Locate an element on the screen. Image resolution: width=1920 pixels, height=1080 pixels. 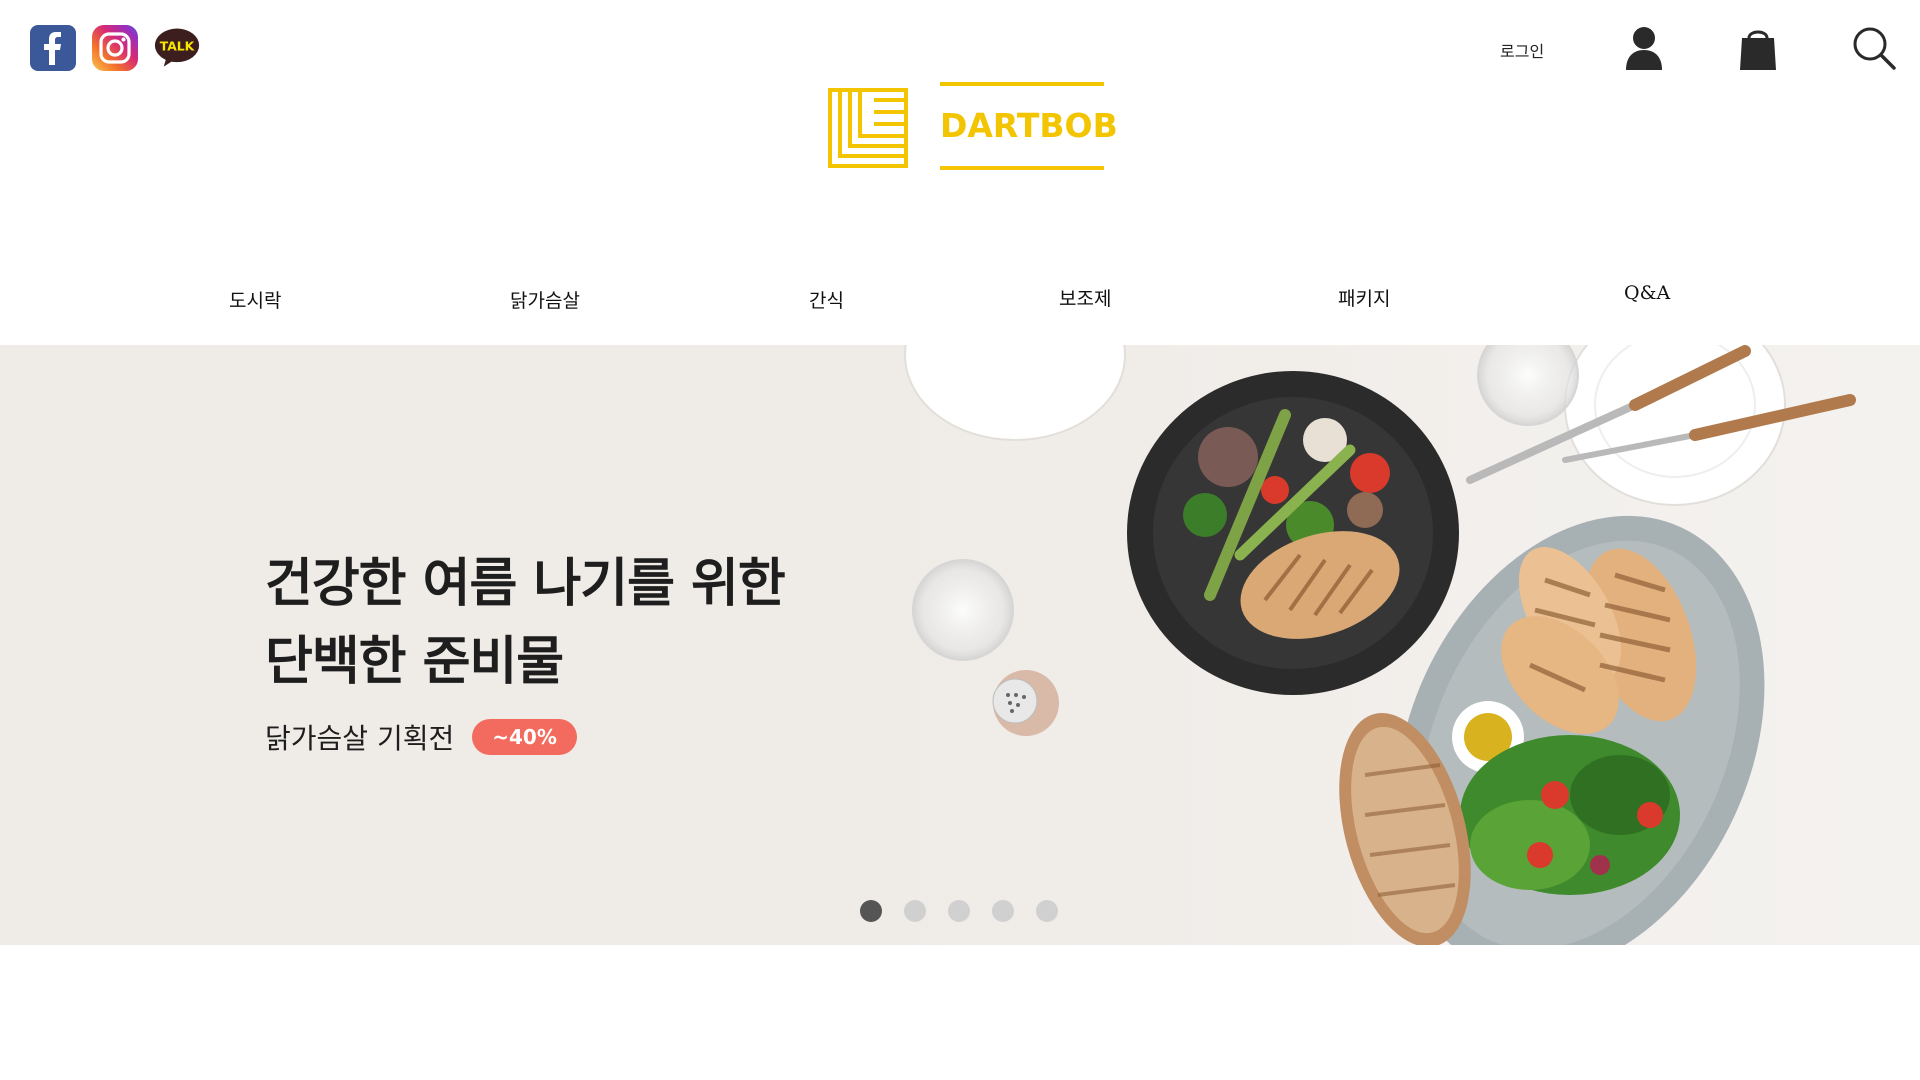
banner-headline-line2: 단백한 준비물 is located at coordinates (414, 662).